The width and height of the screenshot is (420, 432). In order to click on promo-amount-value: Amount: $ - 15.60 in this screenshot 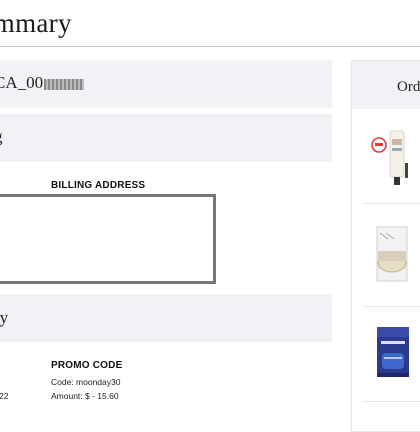, I will do `click(85, 396)`.